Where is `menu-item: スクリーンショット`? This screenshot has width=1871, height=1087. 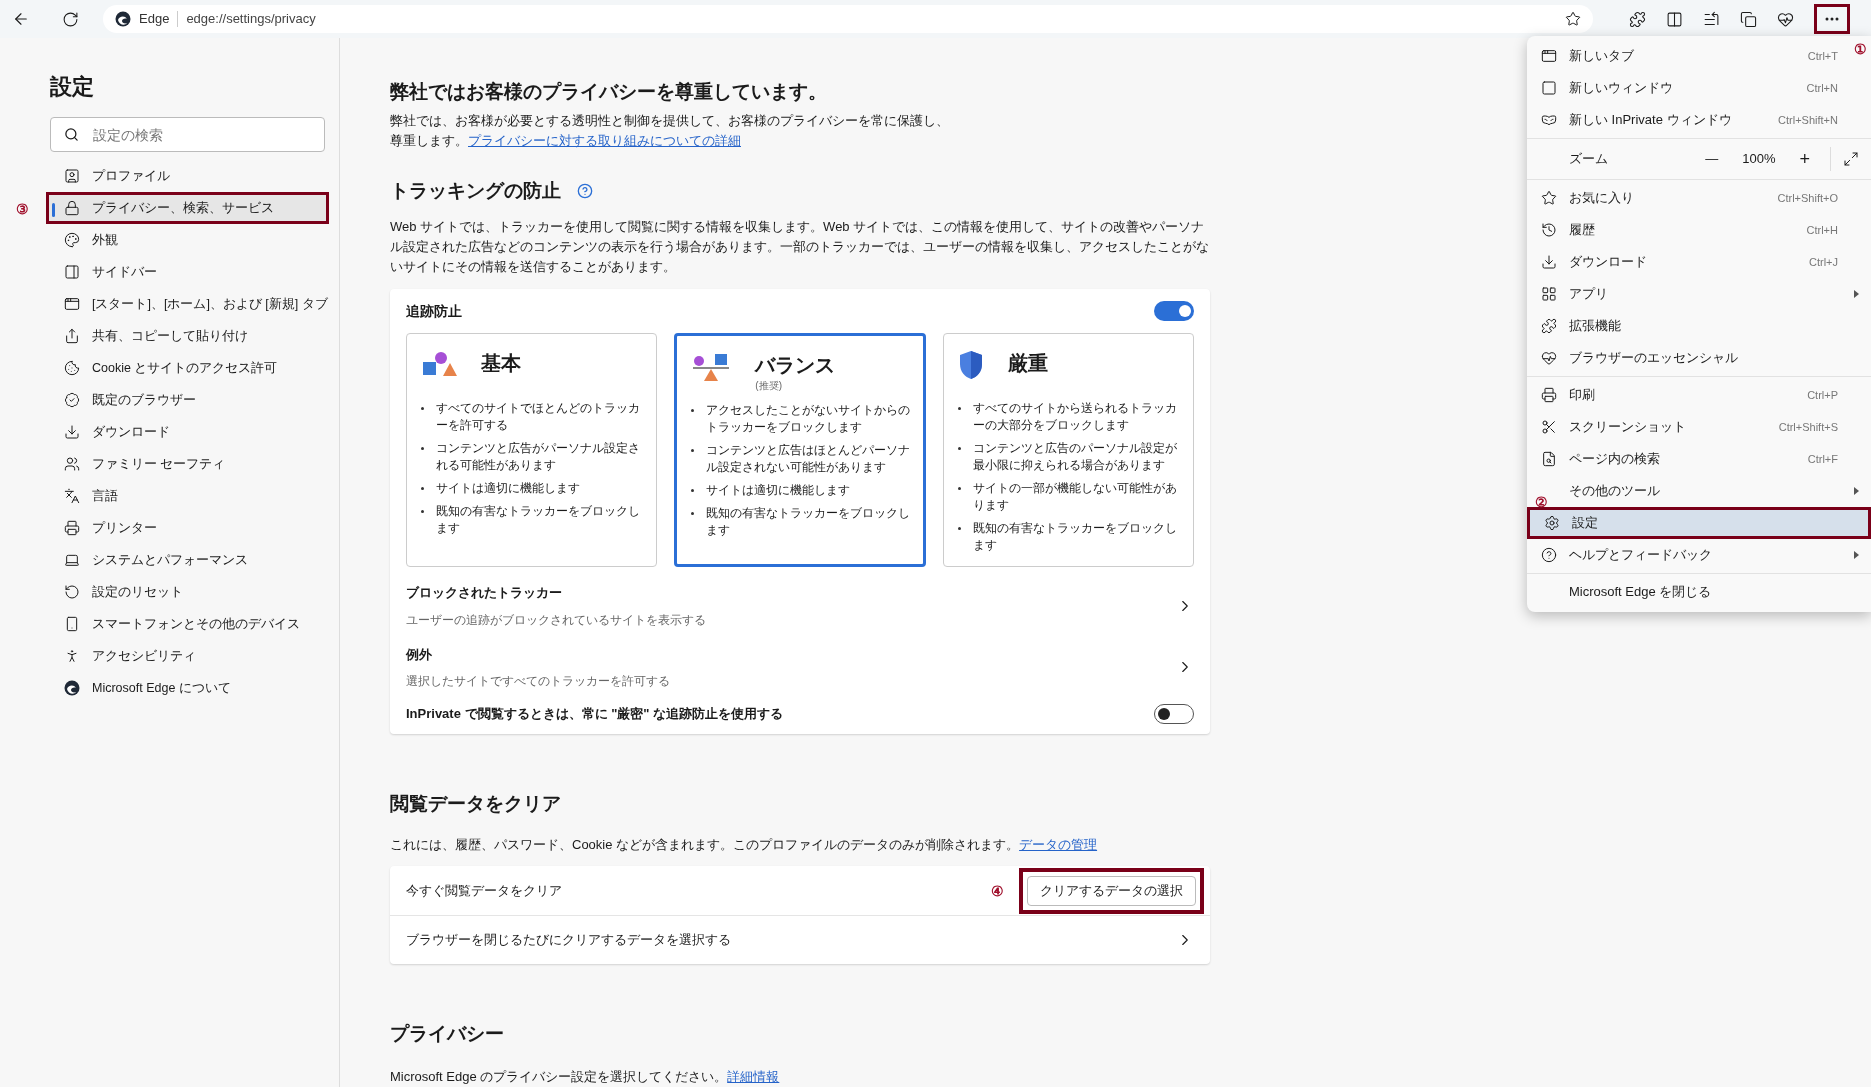 menu-item: スクリーンショット is located at coordinates (1627, 427).